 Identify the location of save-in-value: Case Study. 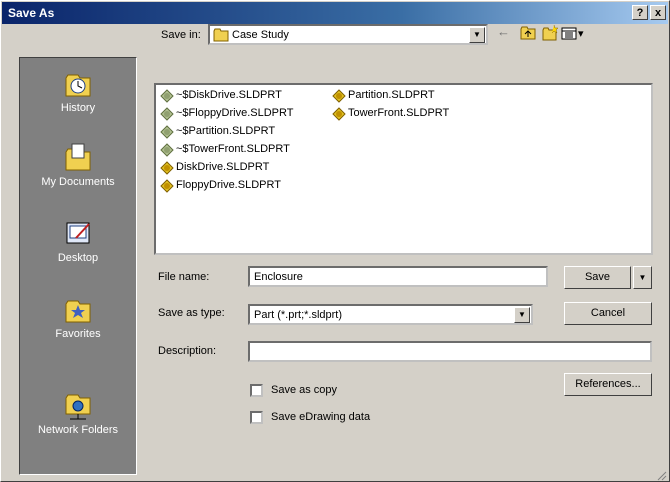
(260, 35).